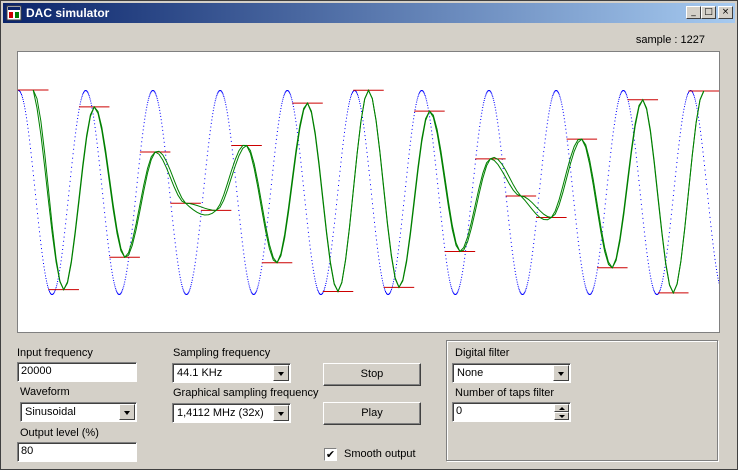  What do you see at coordinates (78, 412) in the screenshot?
I see `waveform-select: Sinusoidal` at bounding box center [78, 412].